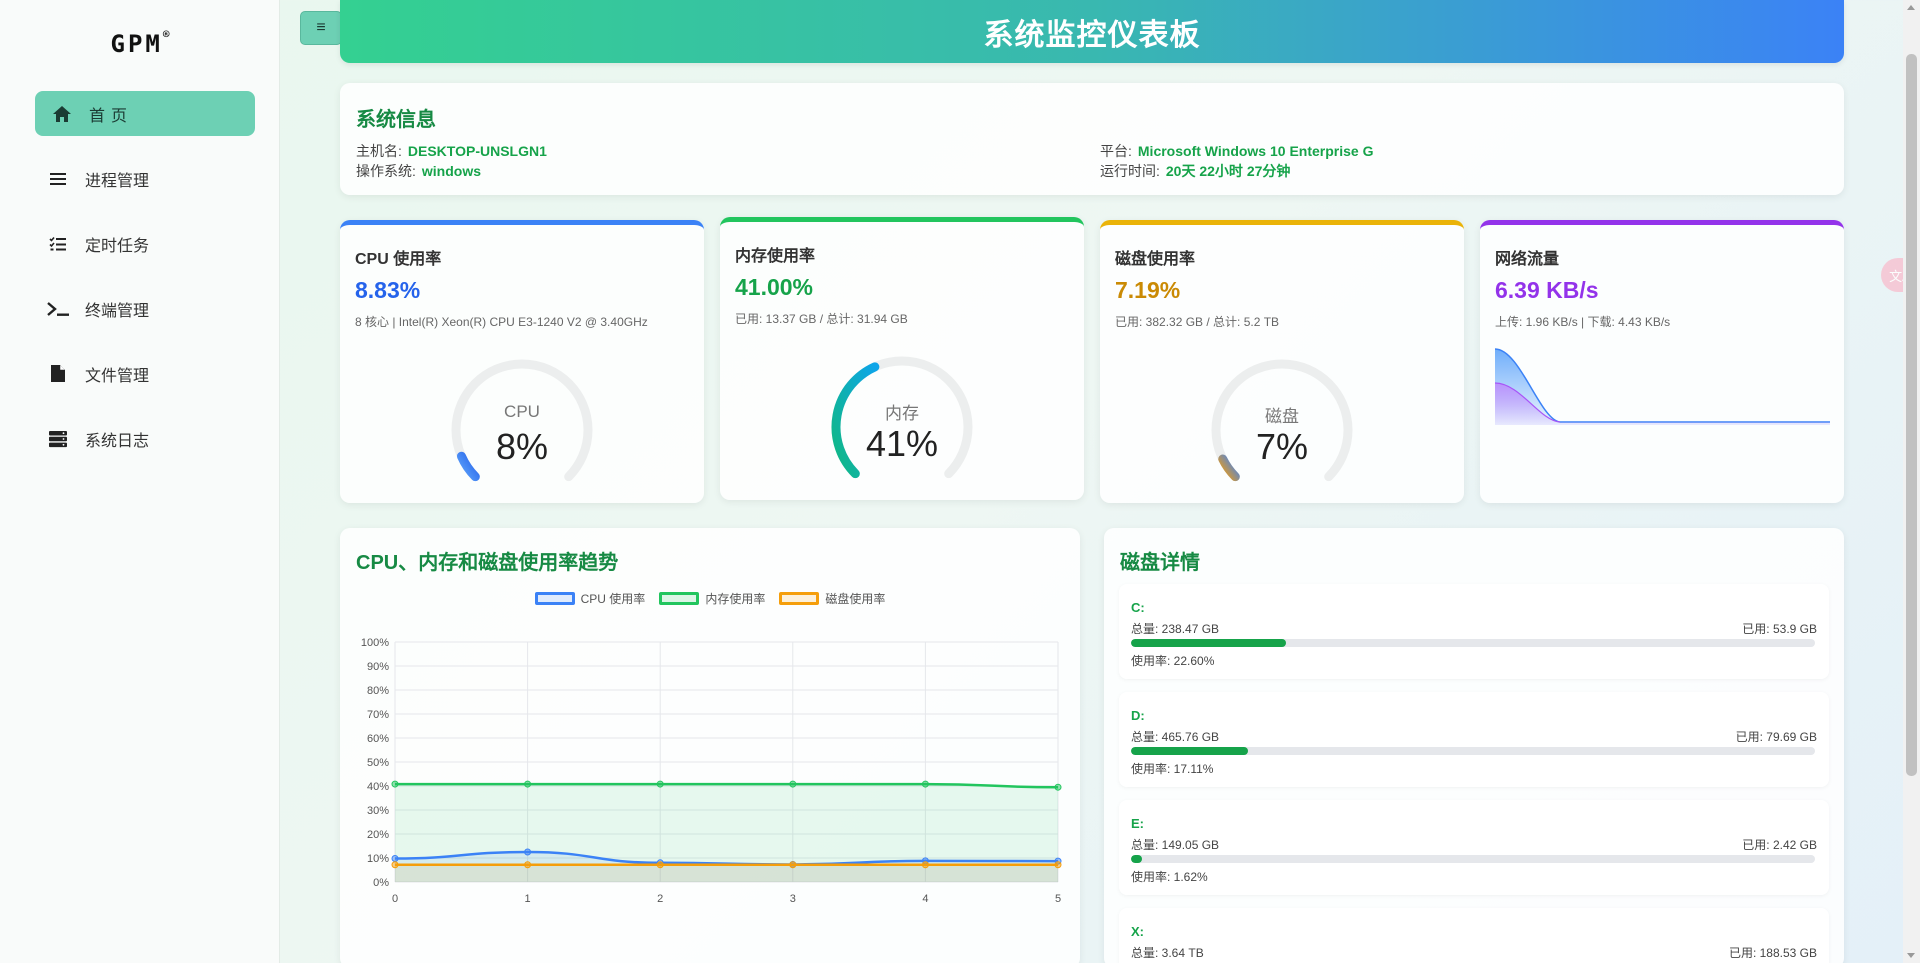 The width and height of the screenshot is (1920, 963). What do you see at coordinates (1911, 415) in the screenshot?
I see `scroll-thumb` at bounding box center [1911, 415].